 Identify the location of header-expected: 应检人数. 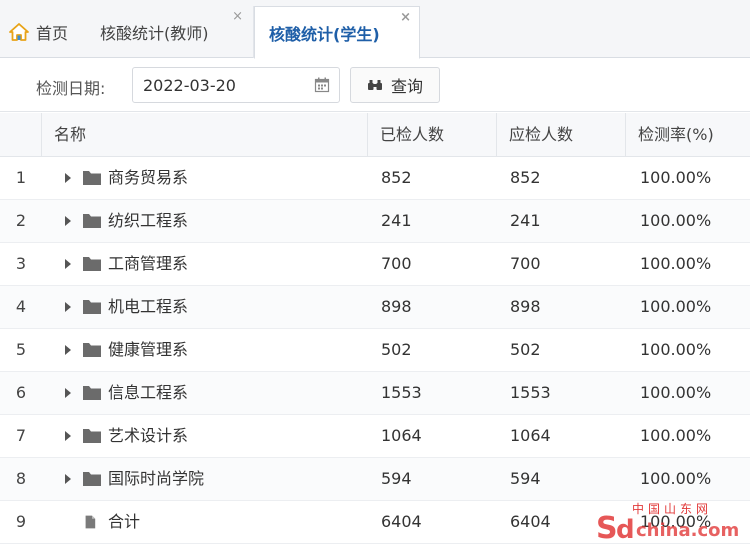
(561, 135).